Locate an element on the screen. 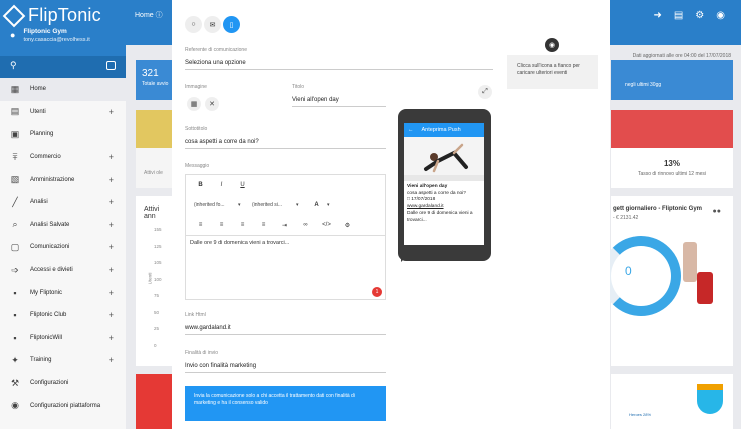  sidebar-item-planning: ▣ Planning is located at coordinates (63, 134).